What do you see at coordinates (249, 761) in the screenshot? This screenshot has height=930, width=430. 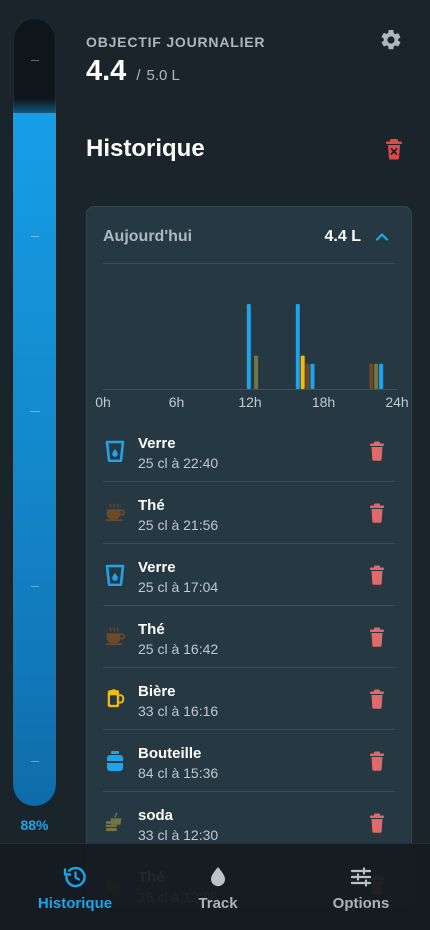 I see `list-item: Bouteille 84 cl à 15:36` at bounding box center [249, 761].